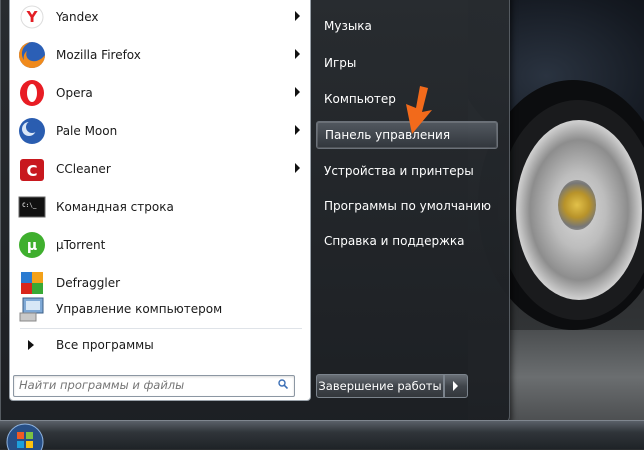  I want to click on shutdown-label: Завершение работы, so click(380, 386).